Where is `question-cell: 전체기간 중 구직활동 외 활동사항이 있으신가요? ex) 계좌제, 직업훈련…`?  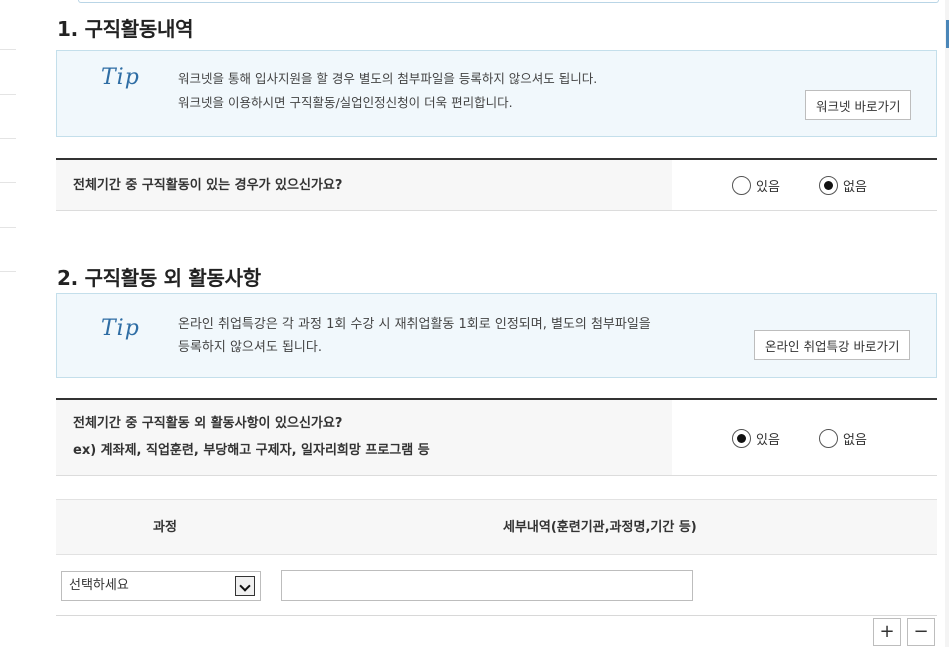
question-cell: 전체기간 중 구직활동 외 활동사항이 있으신가요? ex) 계좌제, 직업훈련… is located at coordinates (364, 437).